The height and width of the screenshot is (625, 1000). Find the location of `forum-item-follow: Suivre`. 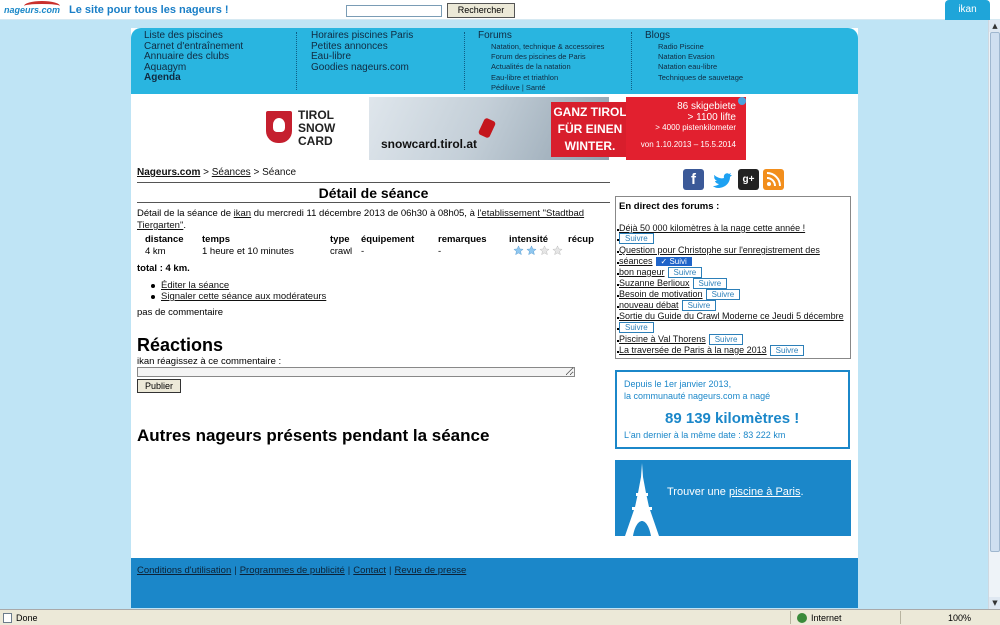

forum-item-follow: Suivre is located at coordinates (635, 327).